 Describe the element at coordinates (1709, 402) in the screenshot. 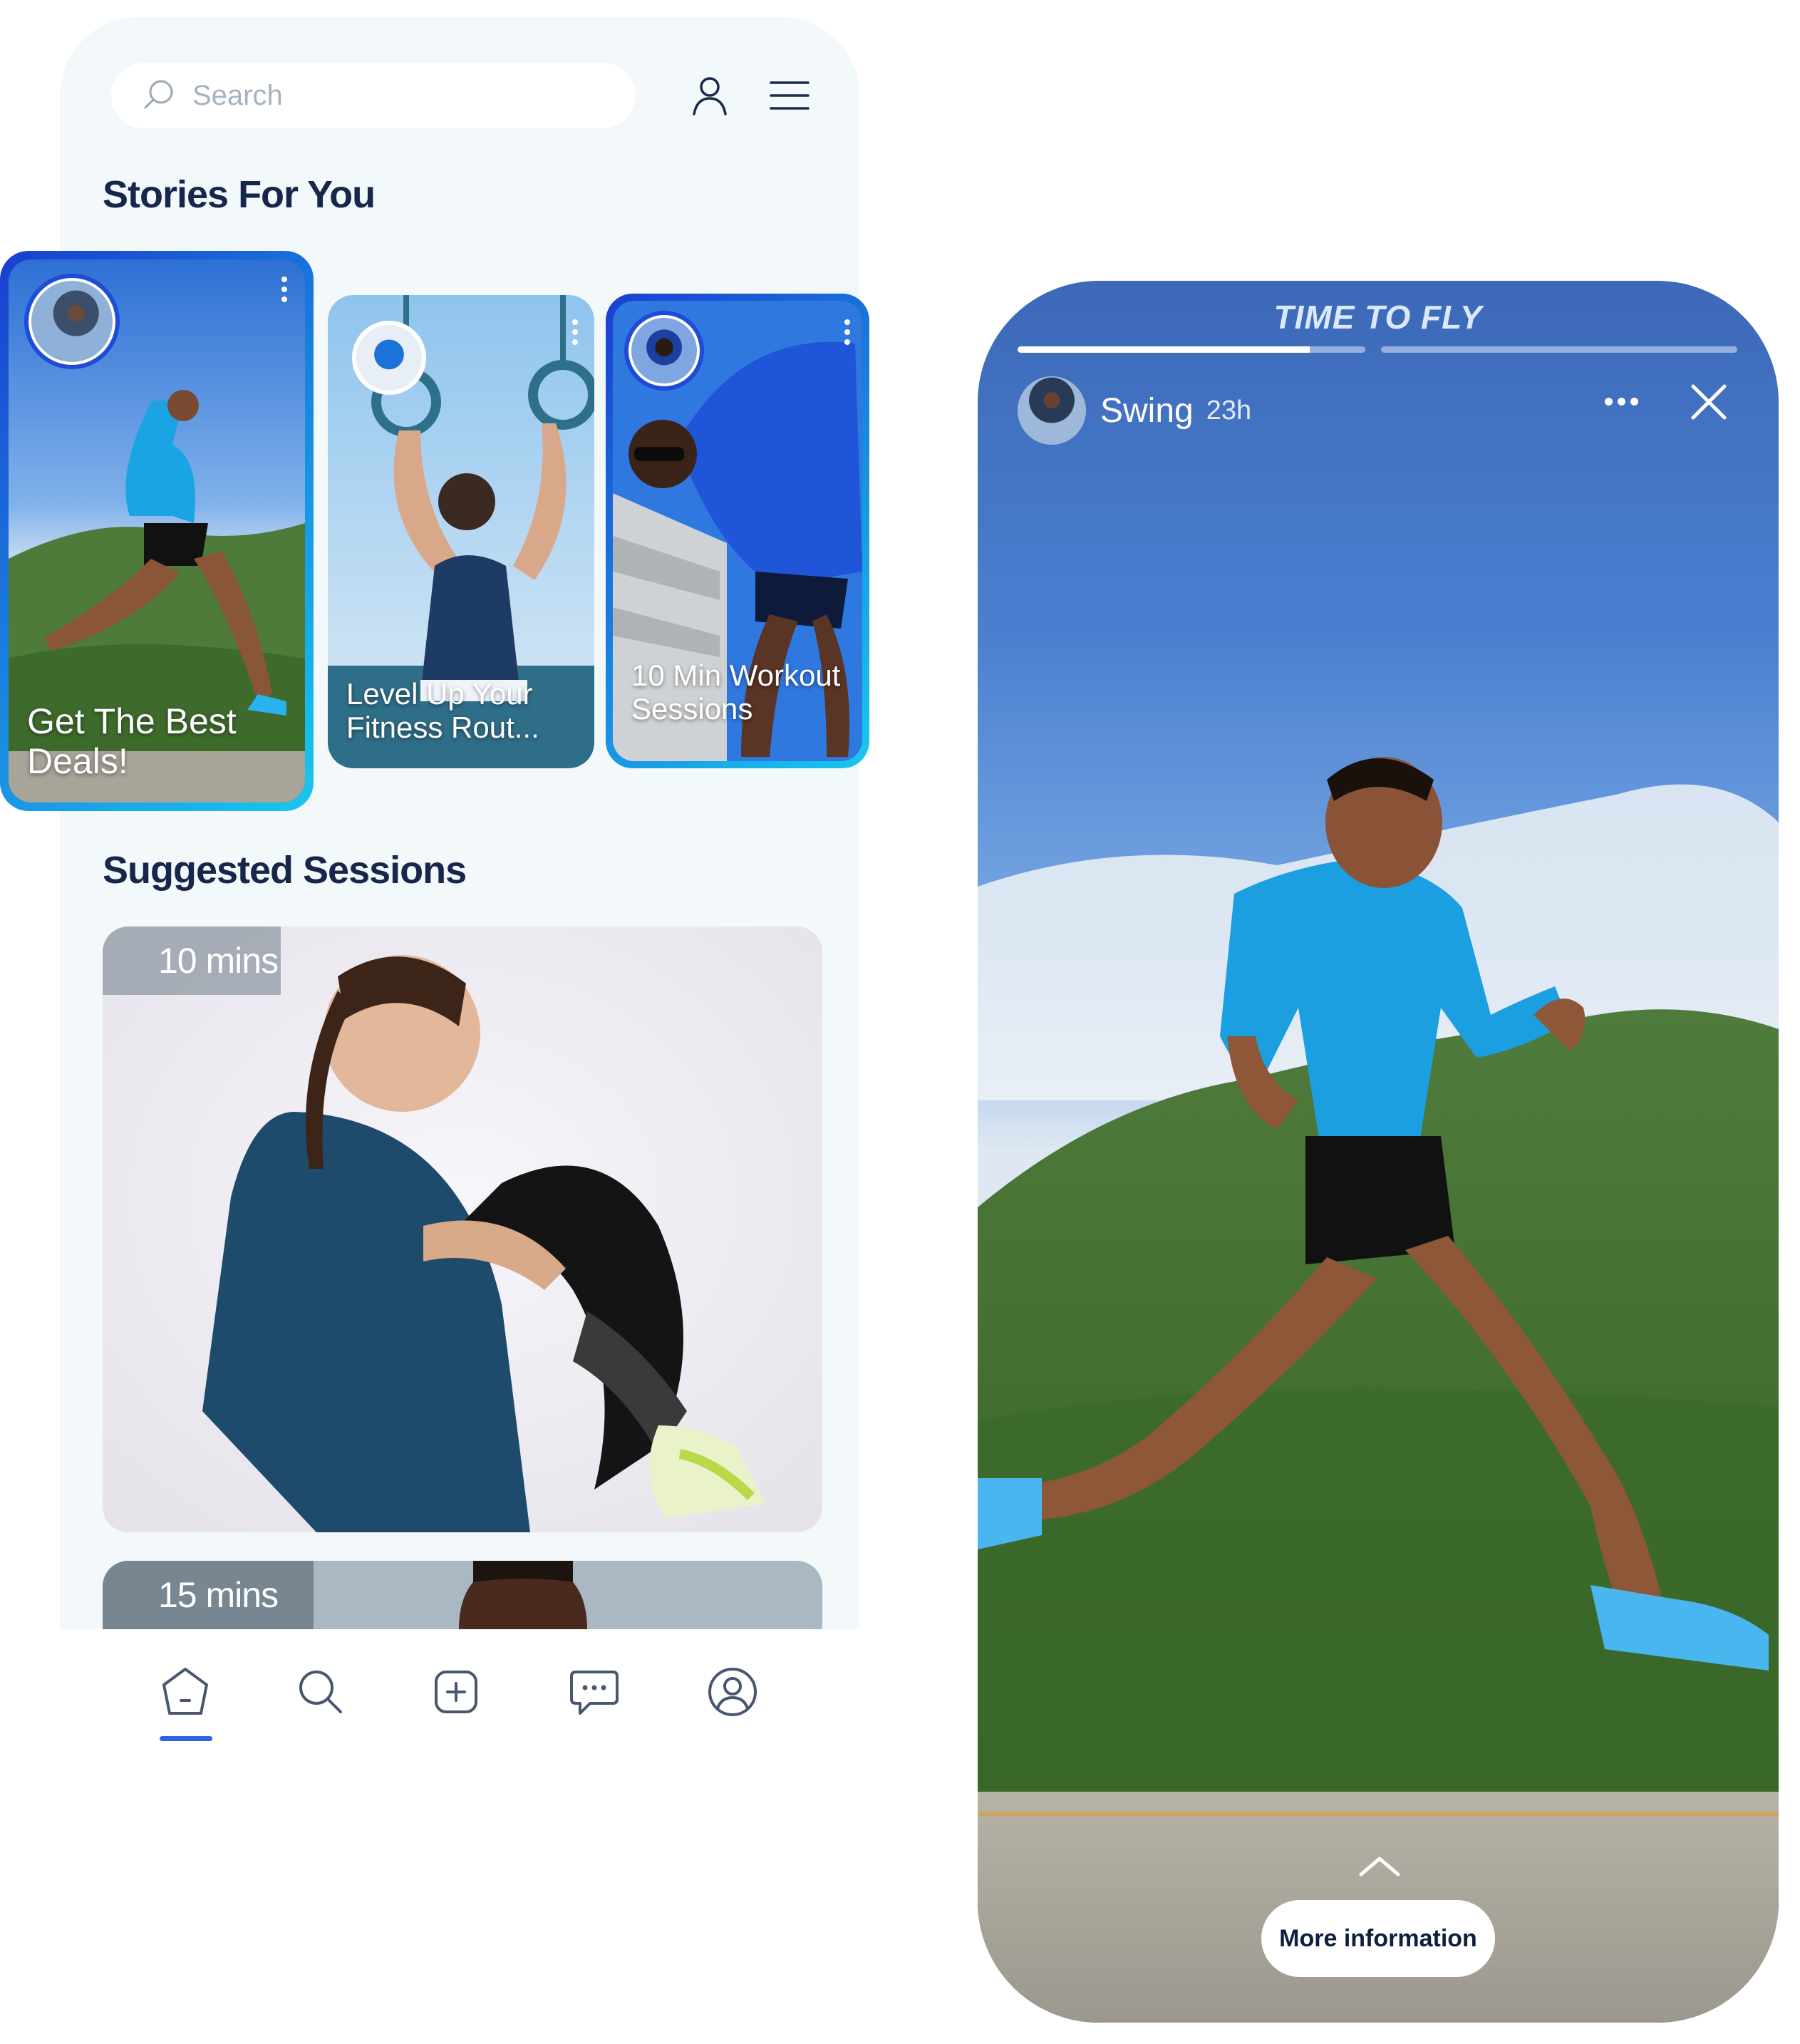

I see `close-icon` at that location.